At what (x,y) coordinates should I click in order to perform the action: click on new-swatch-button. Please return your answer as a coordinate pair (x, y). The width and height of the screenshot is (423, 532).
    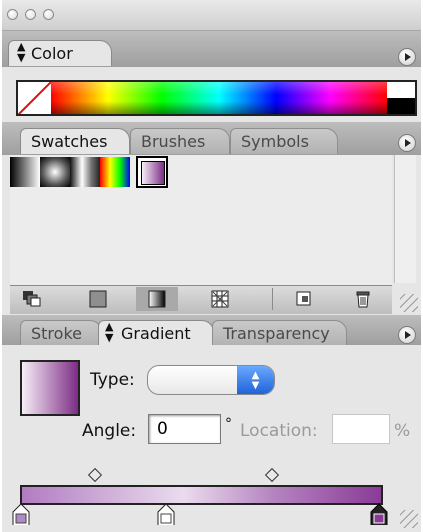
    Looking at the image, I should click on (305, 299).